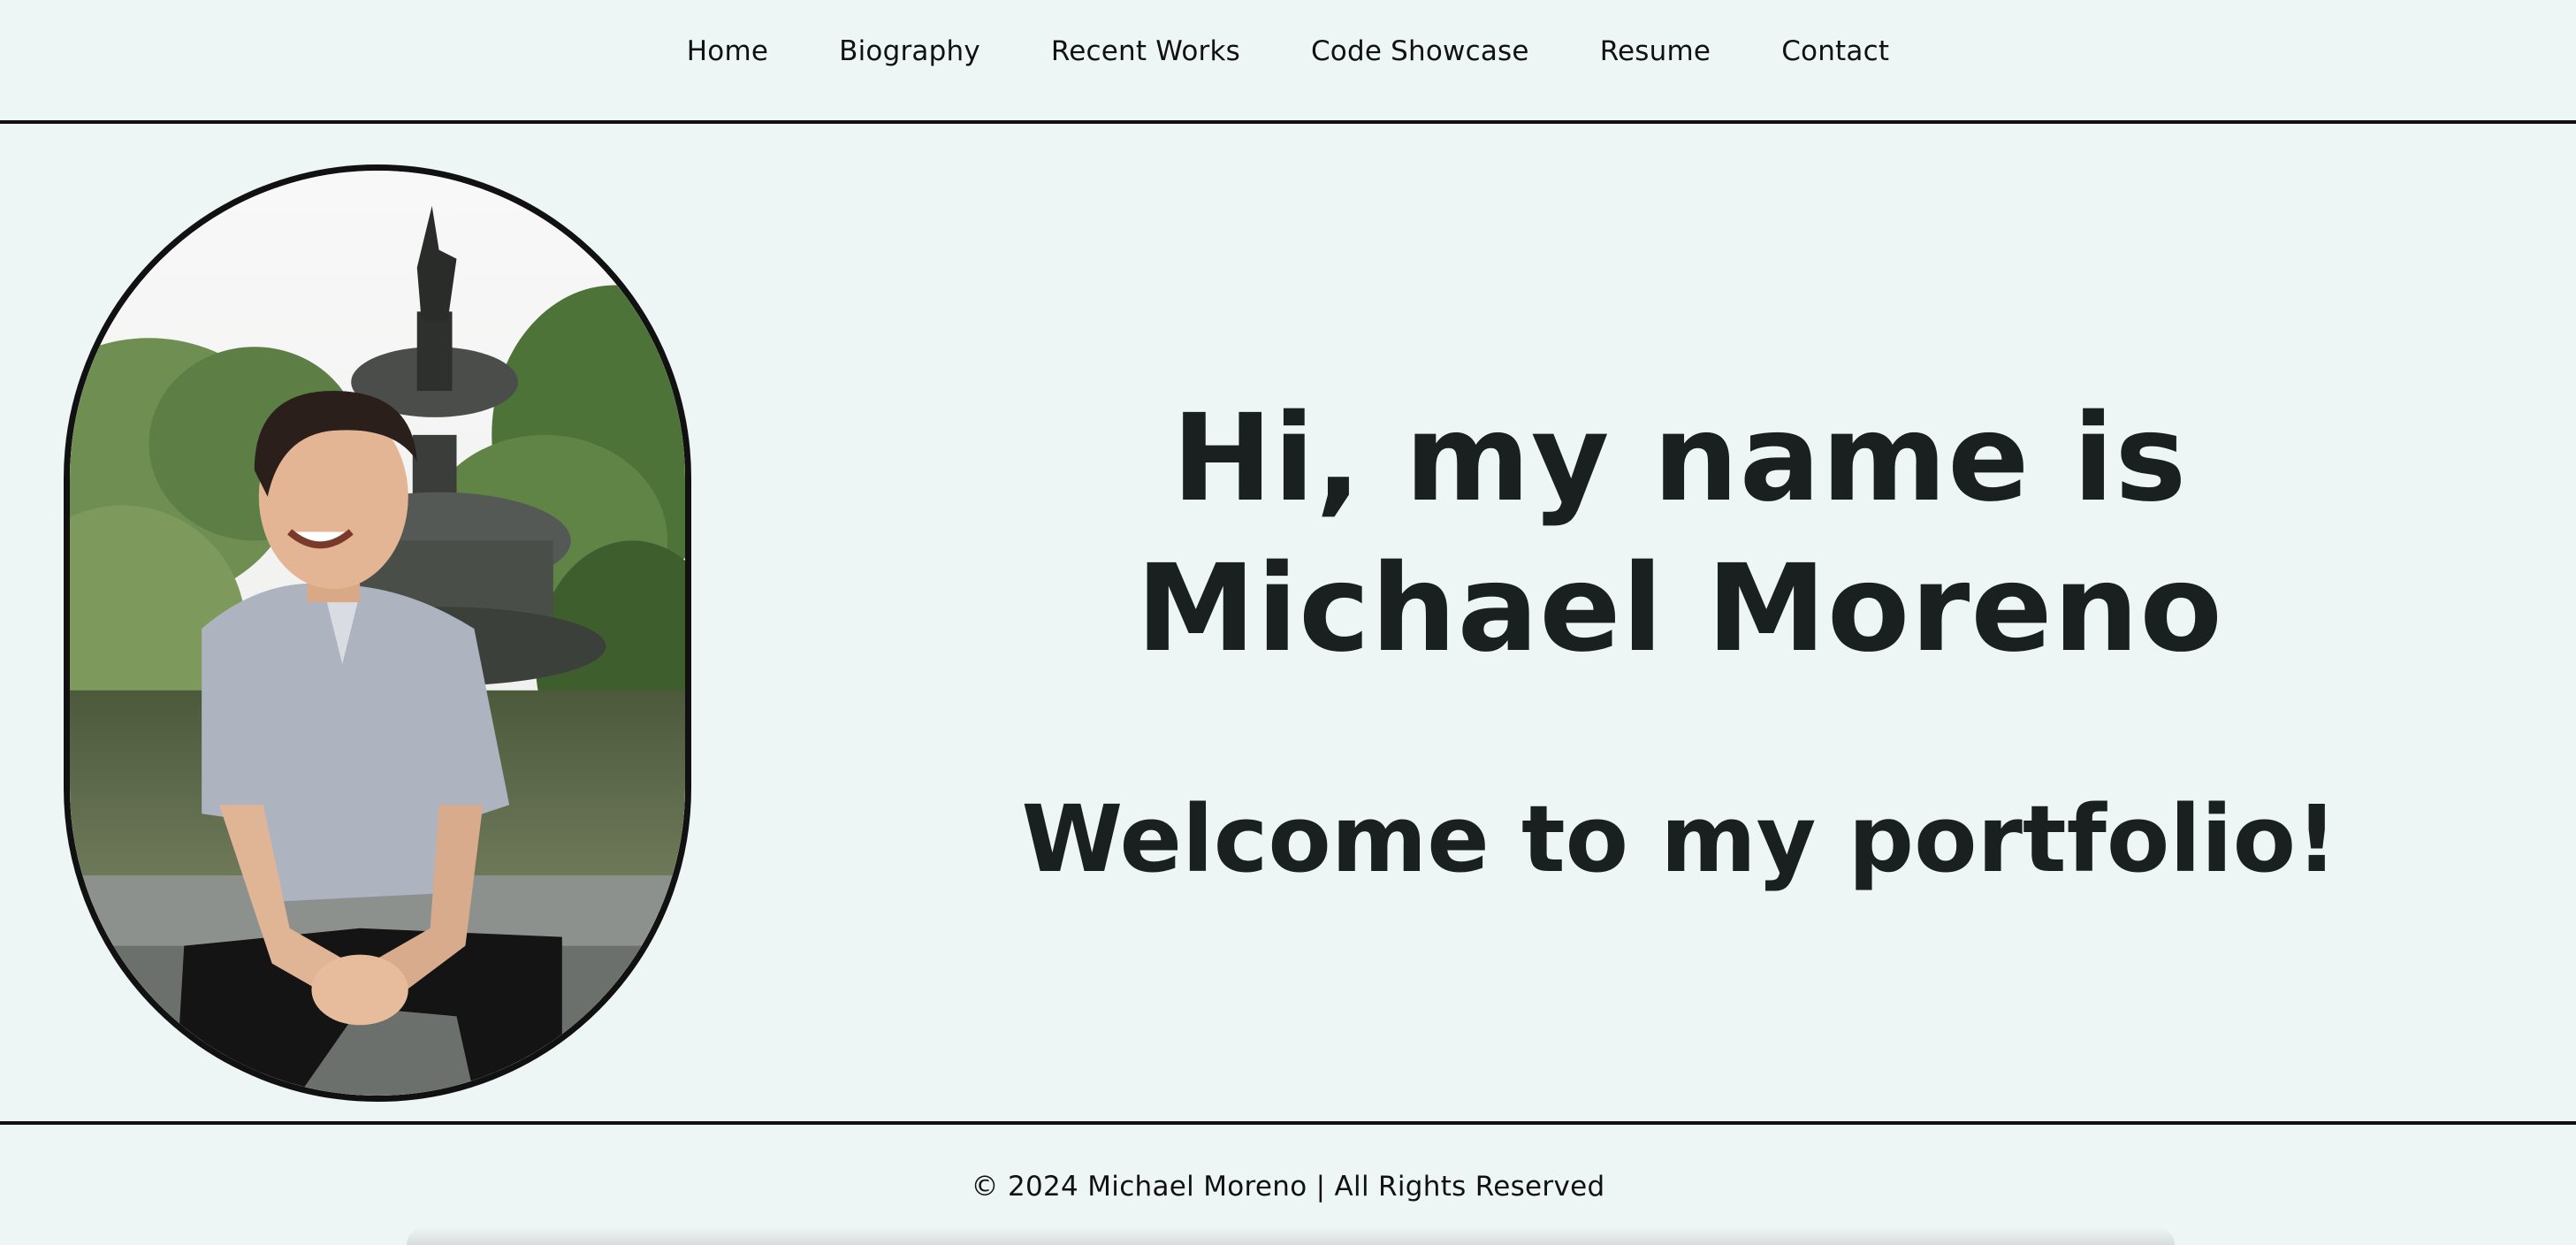 The image size is (2576, 1245). Describe the element at coordinates (1679, 609) in the screenshot. I see `hero-title-line2: Michael Moreno` at that location.